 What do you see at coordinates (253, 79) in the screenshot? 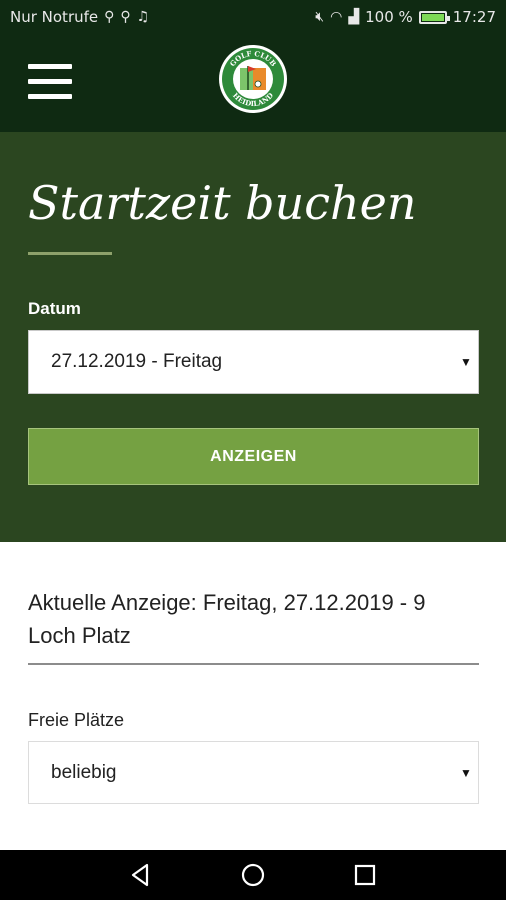
I see `golf-club-logo: GOLF CLUB HEIDILAND` at bounding box center [253, 79].